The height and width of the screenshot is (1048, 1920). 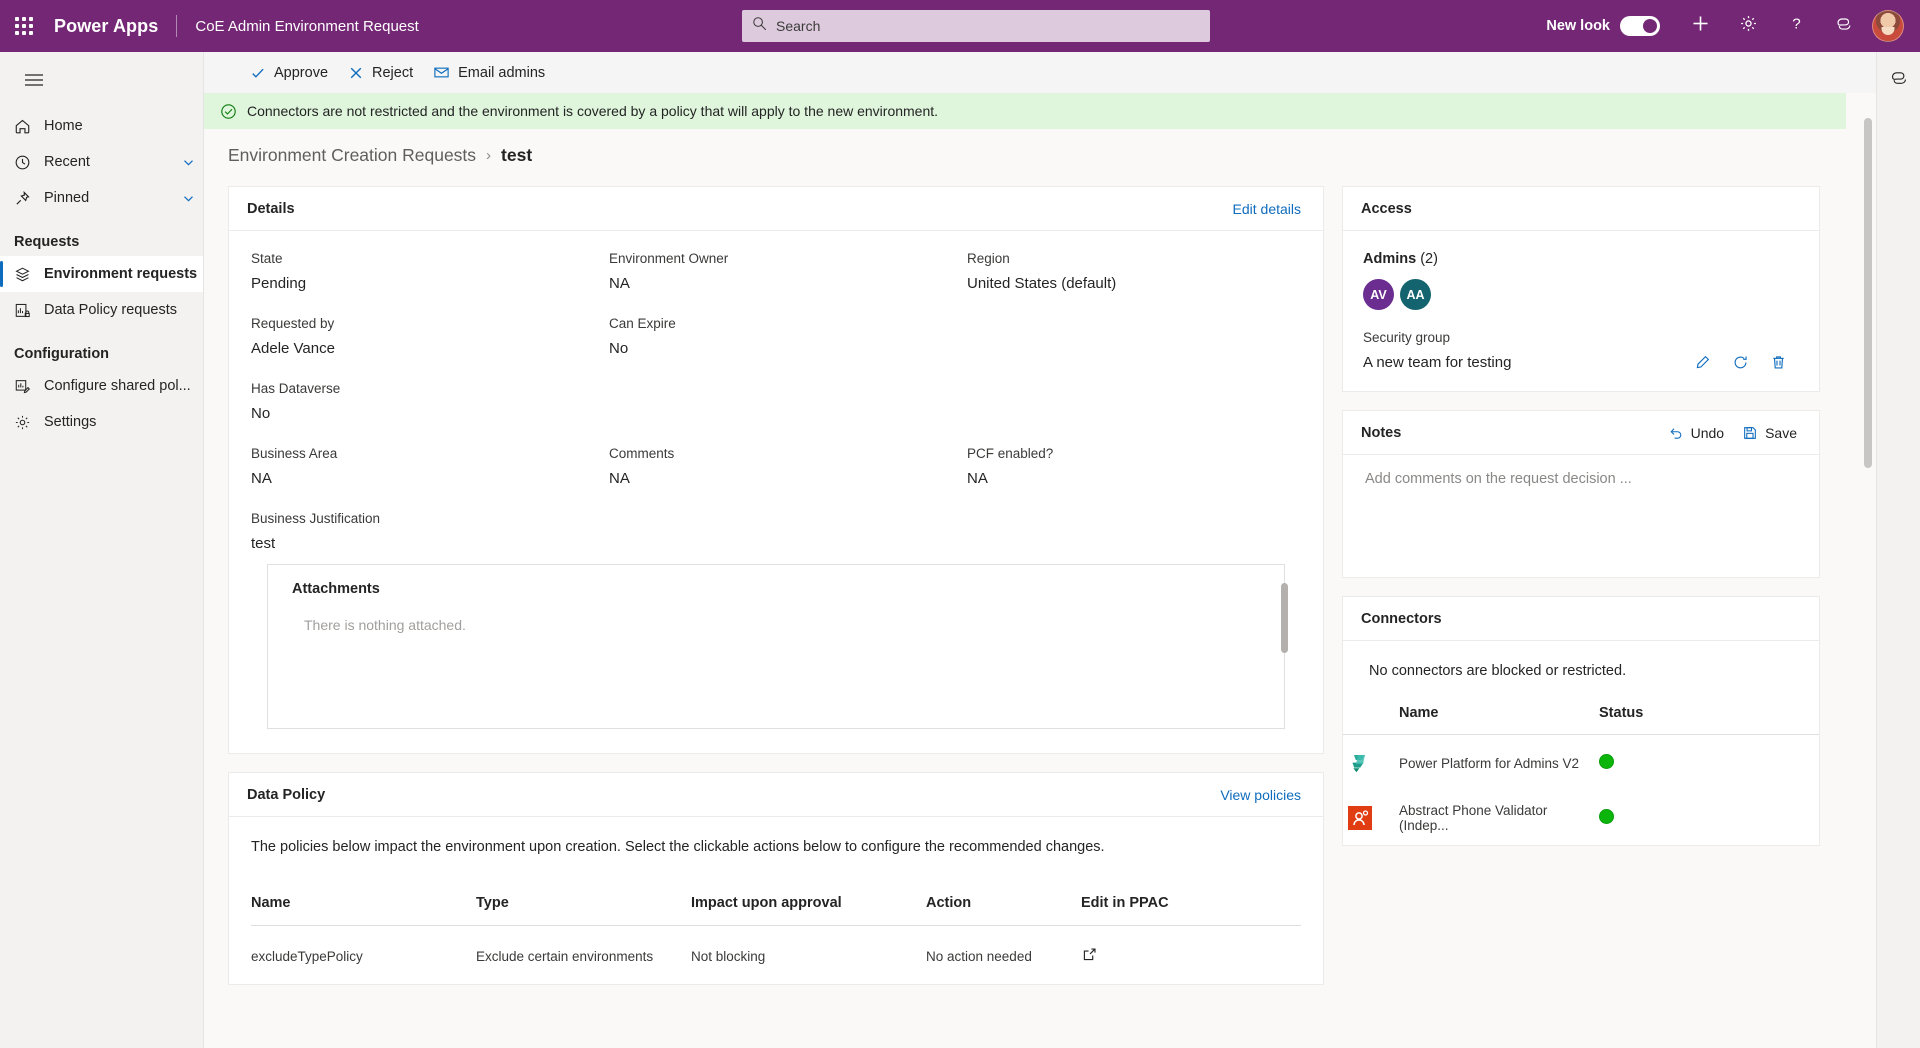 I want to click on new-look-toggle, so click(x=1640, y=26).